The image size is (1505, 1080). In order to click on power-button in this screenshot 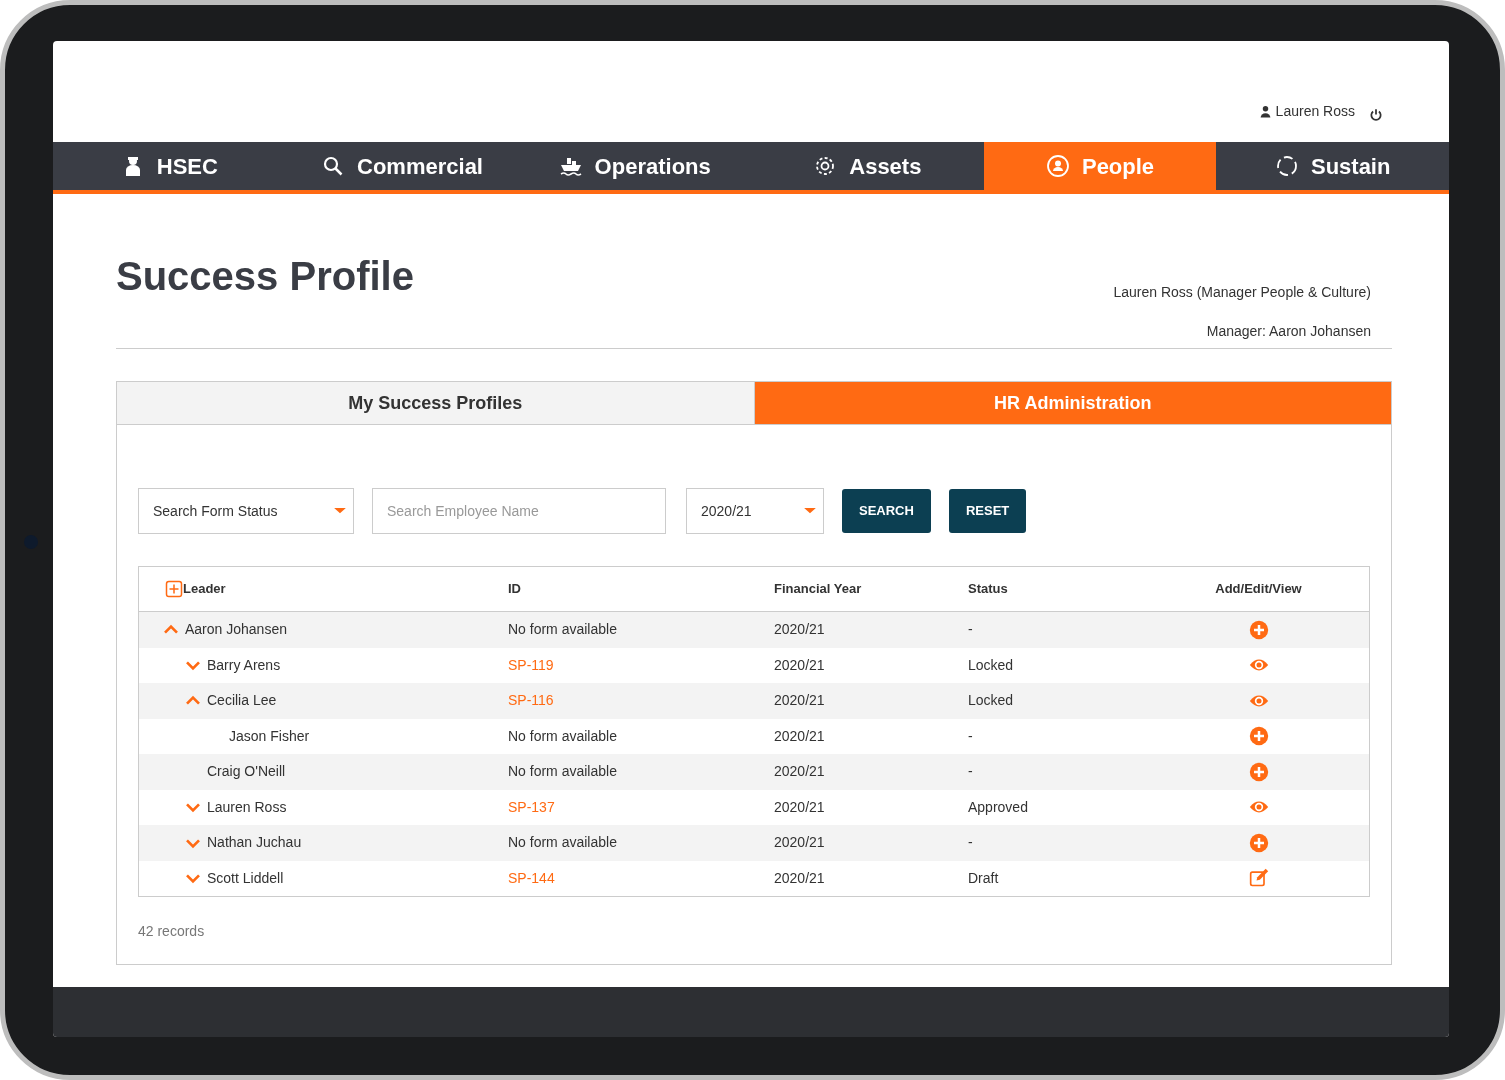, I will do `click(1376, 115)`.